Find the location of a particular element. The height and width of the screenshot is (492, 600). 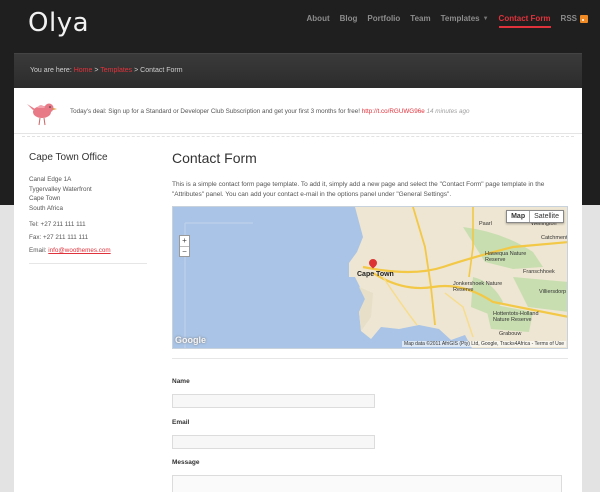

map-label-cape-town: Cape Town is located at coordinates (375, 274).